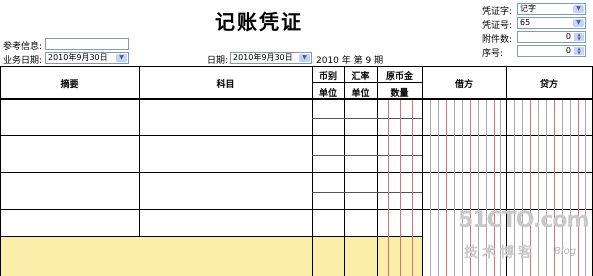 This screenshot has height=276, width=593. What do you see at coordinates (497, 26) in the screenshot?
I see `voucher-no-label: 凭证号:` at bounding box center [497, 26].